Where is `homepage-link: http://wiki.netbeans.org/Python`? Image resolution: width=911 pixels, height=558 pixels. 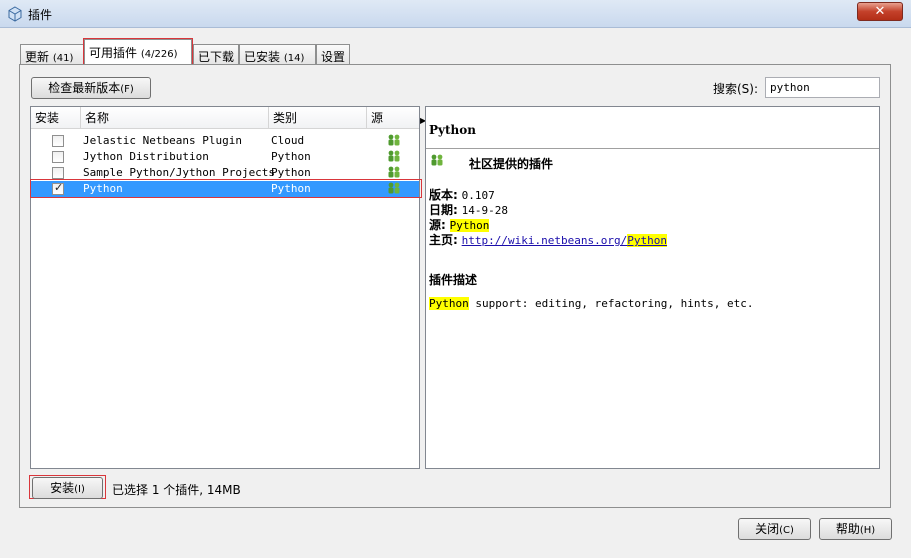 homepage-link: http://wiki.netbeans.org/Python is located at coordinates (564, 240).